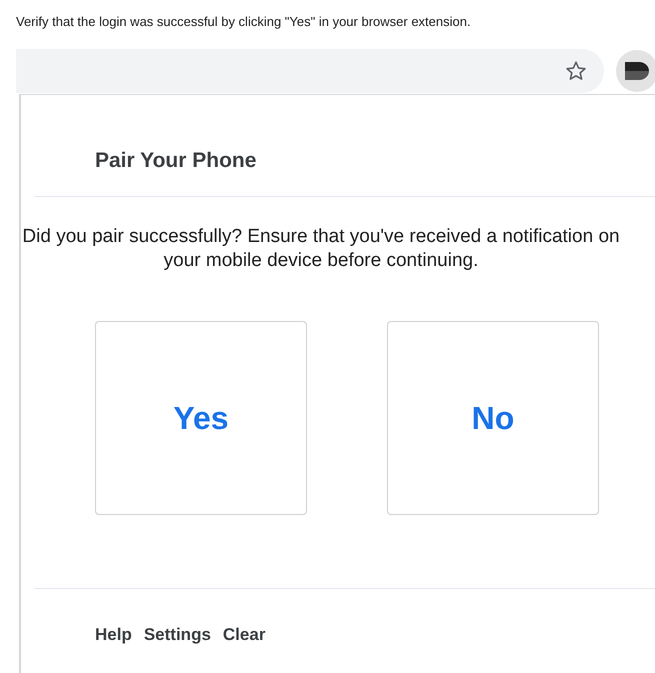  I want to click on extension-button, so click(635, 71).